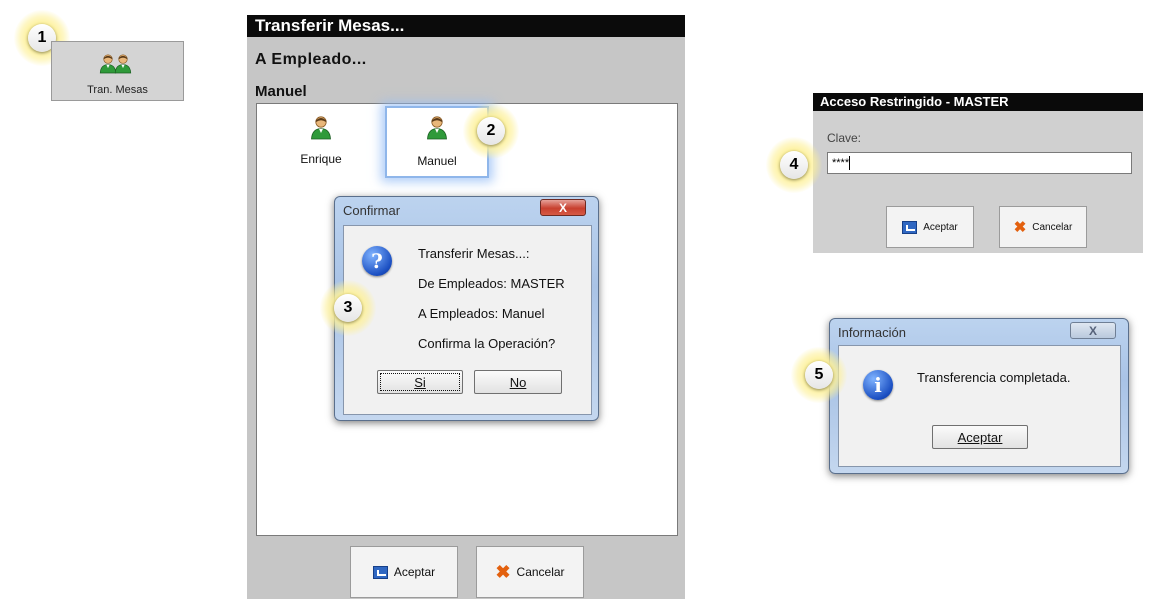 Image resolution: width=1161 pixels, height=599 pixels. Describe the element at coordinates (487, 343) in the screenshot. I see `confirm-line-4: Confirma la Operación?` at that location.